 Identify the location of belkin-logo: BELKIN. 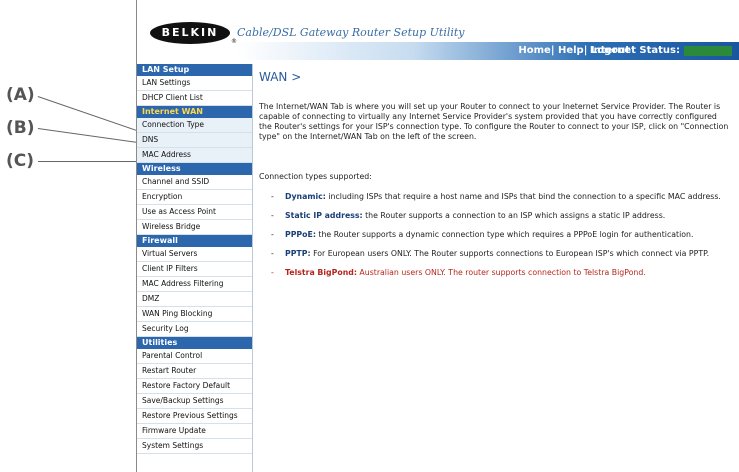
(190, 33).